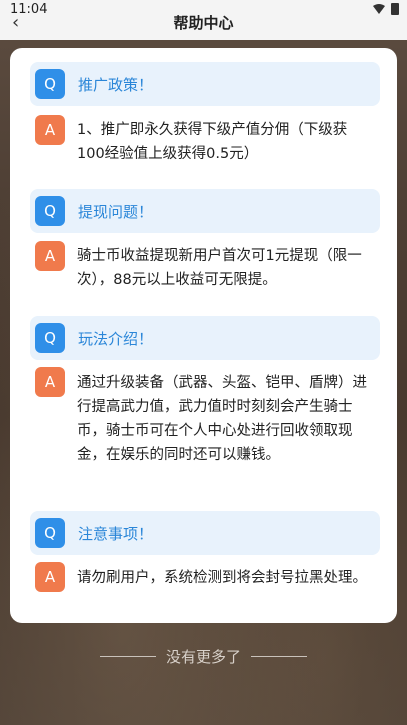 This screenshot has height=725, width=407. Describe the element at coordinates (116, 534) in the screenshot. I see `question-text: 注意事项！` at that location.